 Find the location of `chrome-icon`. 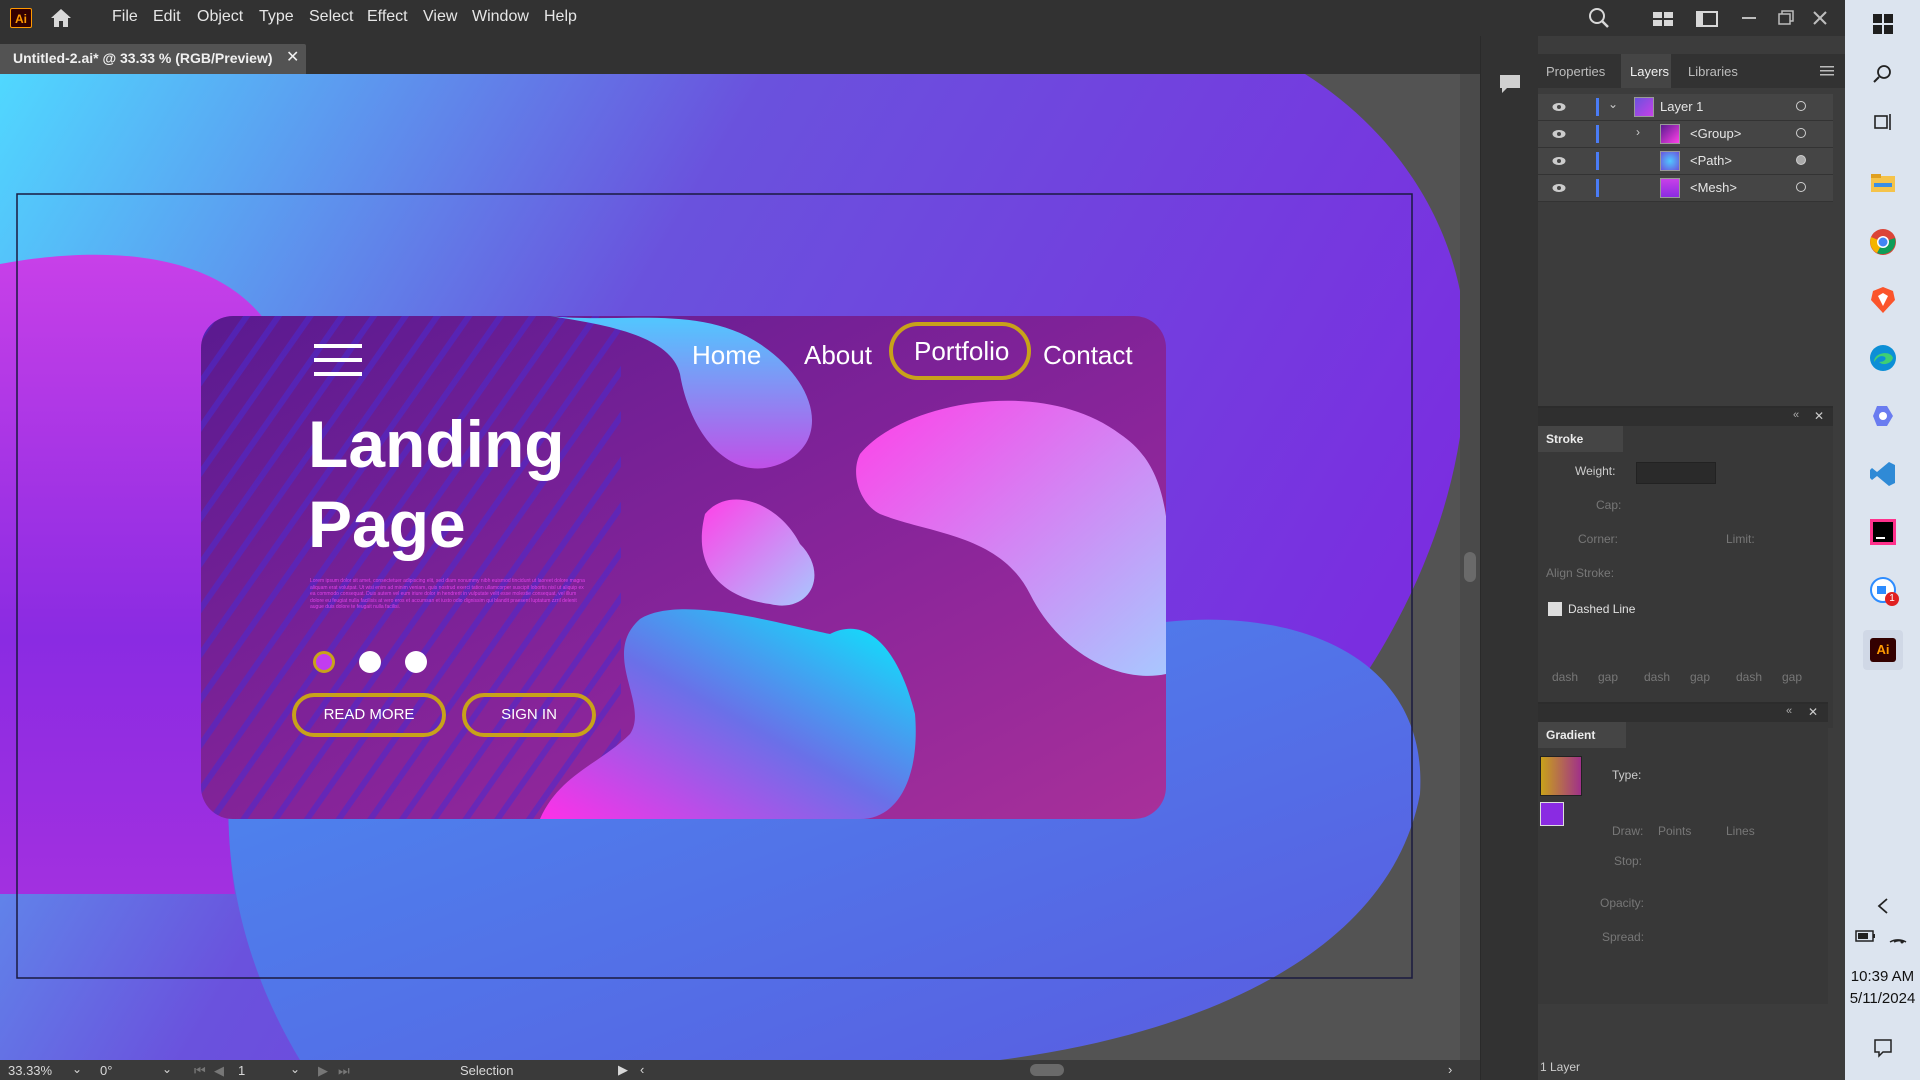

chrome-icon is located at coordinates (1883, 242).